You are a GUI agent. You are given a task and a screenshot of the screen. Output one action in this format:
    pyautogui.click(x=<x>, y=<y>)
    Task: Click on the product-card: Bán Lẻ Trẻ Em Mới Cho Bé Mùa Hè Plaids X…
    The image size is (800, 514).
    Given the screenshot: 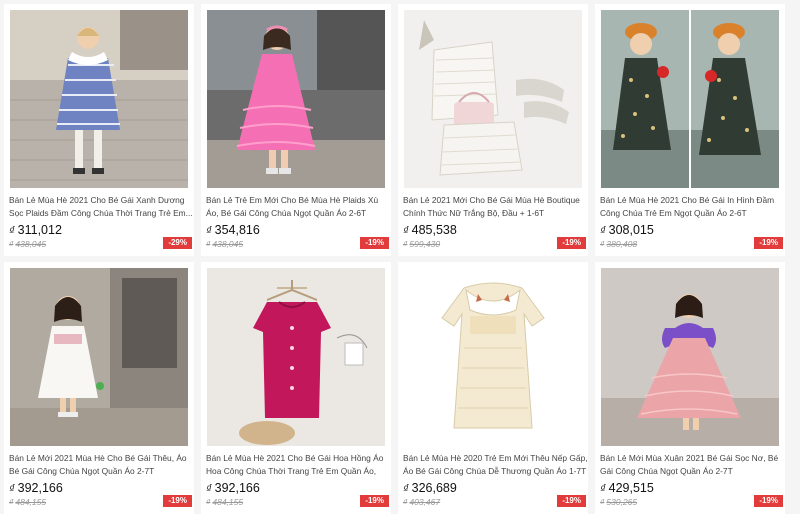 What is the action you would take?
    pyautogui.click(x=296, y=130)
    